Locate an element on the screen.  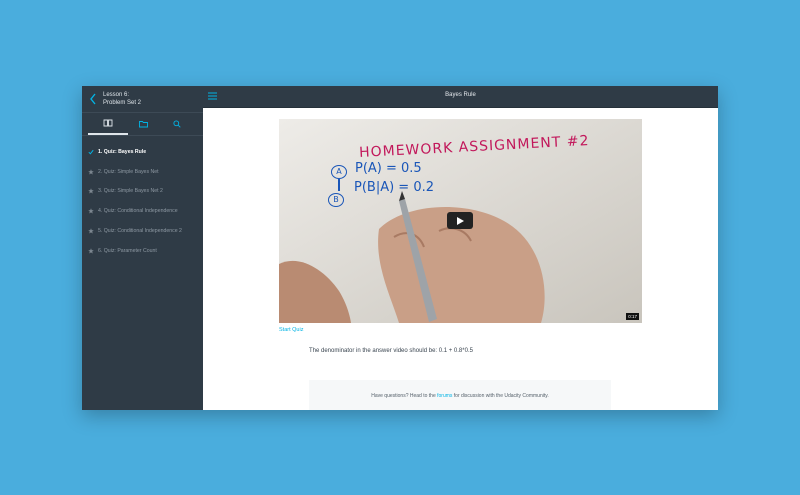
node-a: A is located at coordinates (339, 172).